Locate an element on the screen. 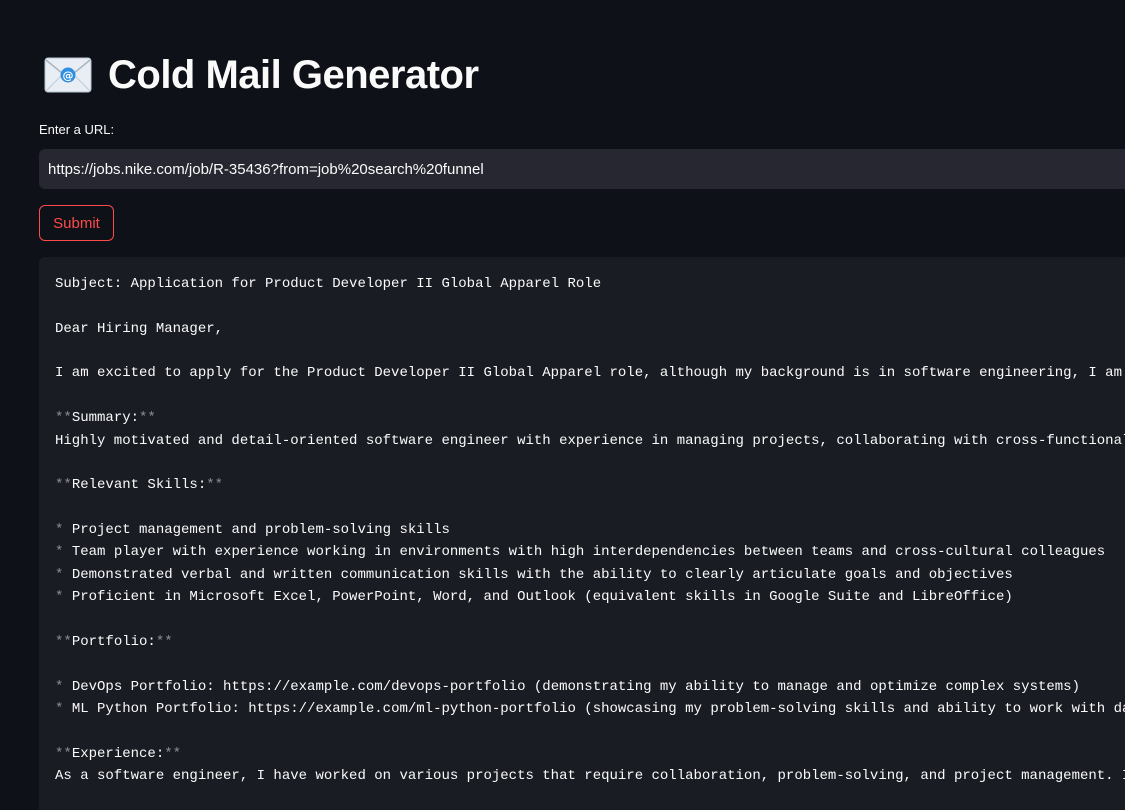 This screenshot has height=810, width=1125. incoming-envelope-icon: @ is located at coordinates (68, 75).